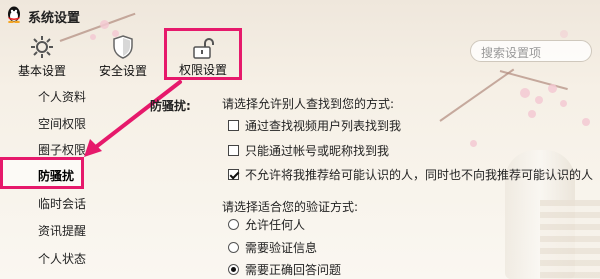 This screenshot has height=279, width=600. Describe the element at coordinates (317, 151) in the screenshot. I see `option-label: 只能通过帐号或昵称找到我` at that location.